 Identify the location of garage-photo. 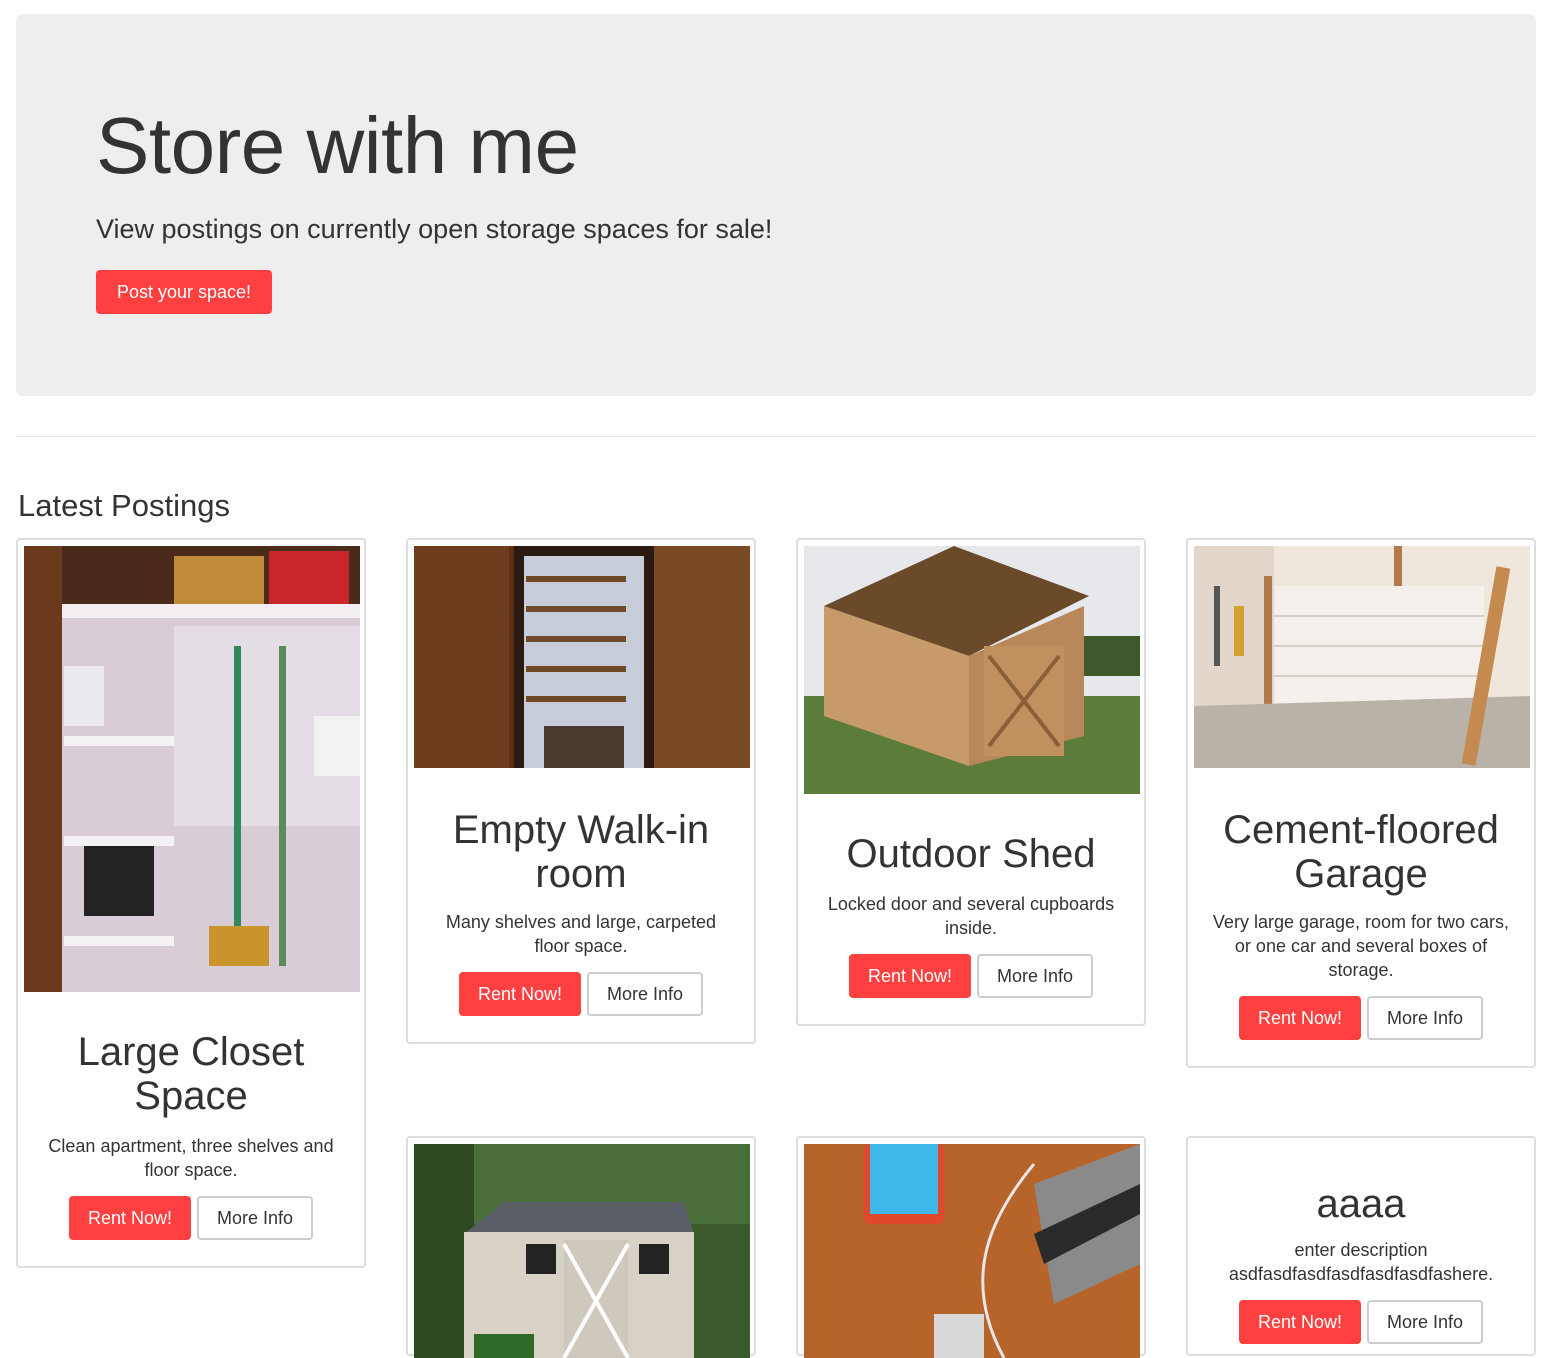
(1362, 657).